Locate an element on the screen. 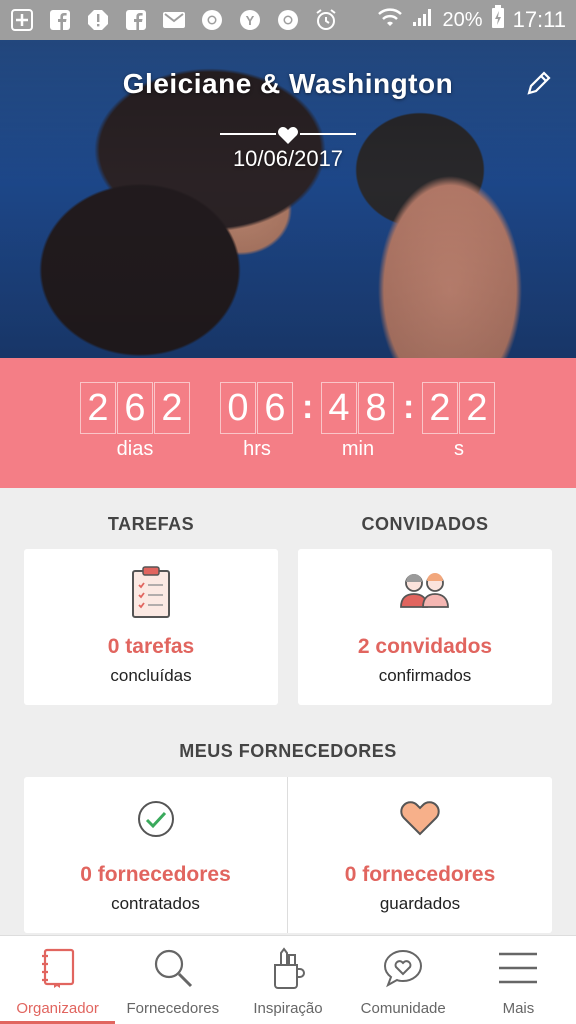 This screenshot has width=576, height=1024. minutes-digits: 4 8 is located at coordinates (357, 408).